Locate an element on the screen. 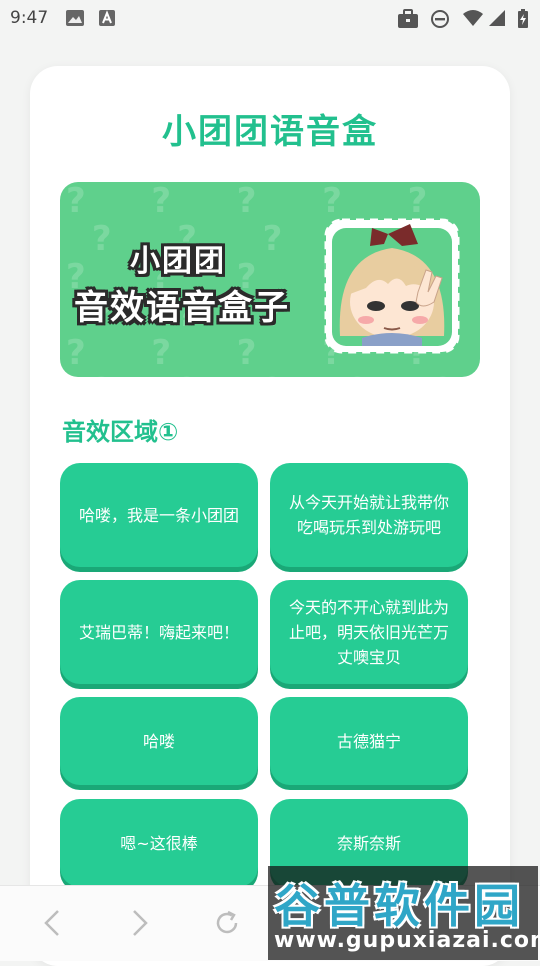 This screenshot has height=966, width=540. banner-title-line1: 小团团 is located at coordinates (178, 261).